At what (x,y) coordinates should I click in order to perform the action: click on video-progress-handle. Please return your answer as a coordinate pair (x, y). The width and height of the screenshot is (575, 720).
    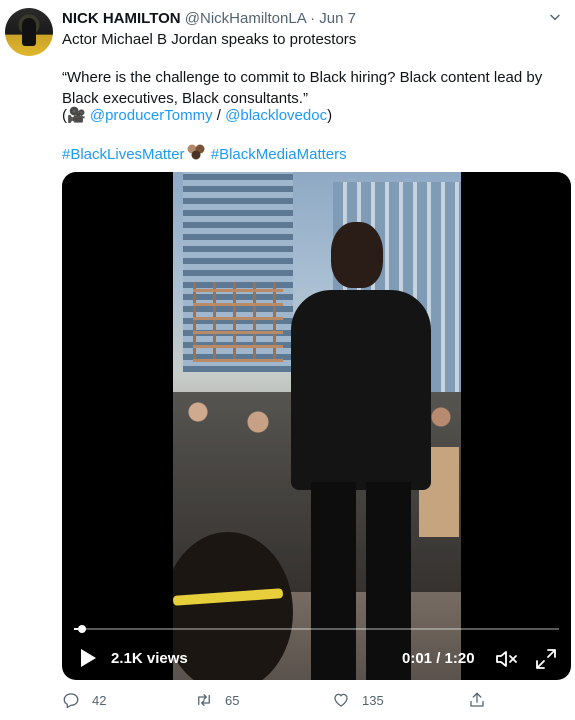
    Looking at the image, I should click on (82, 629).